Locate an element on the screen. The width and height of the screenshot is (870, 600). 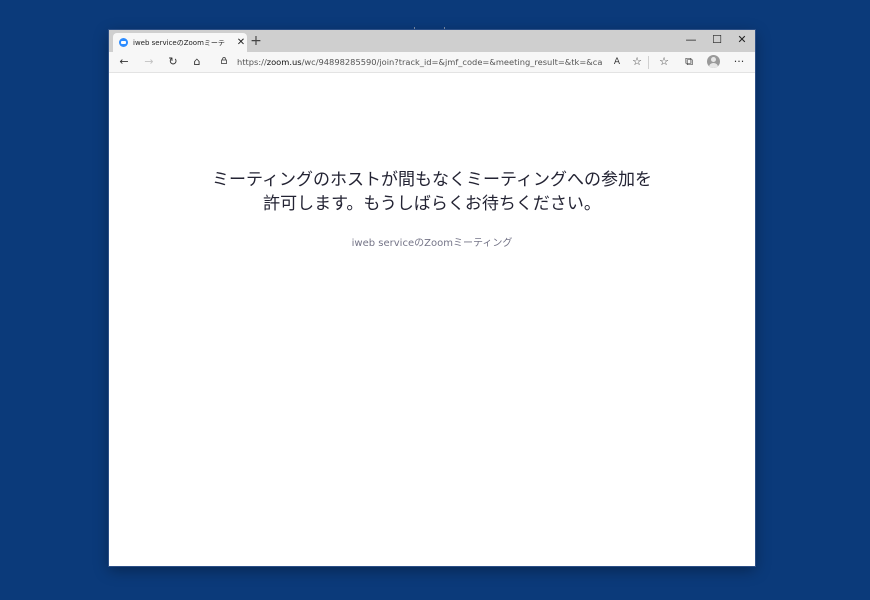
tab-close-icon: ✕ is located at coordinates (241, 43).